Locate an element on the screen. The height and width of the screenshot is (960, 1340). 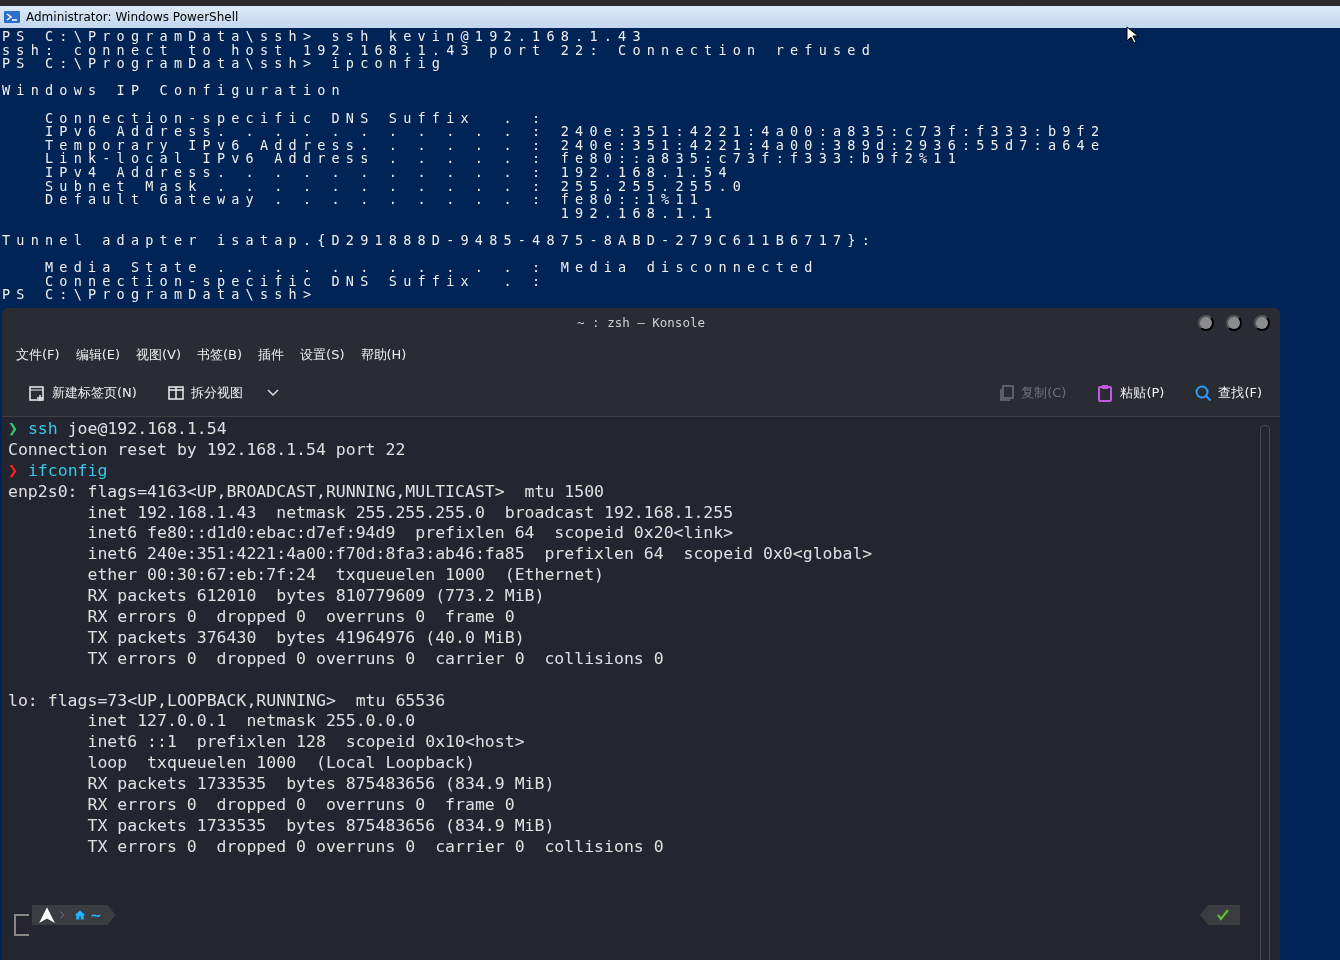
home-icon is located at coordinates (80, 915).